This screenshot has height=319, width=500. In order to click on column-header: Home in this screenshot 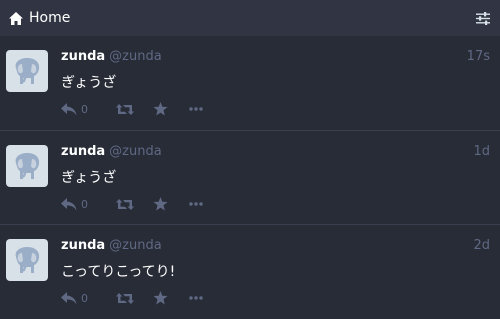, I will do `click(250, 18)`.